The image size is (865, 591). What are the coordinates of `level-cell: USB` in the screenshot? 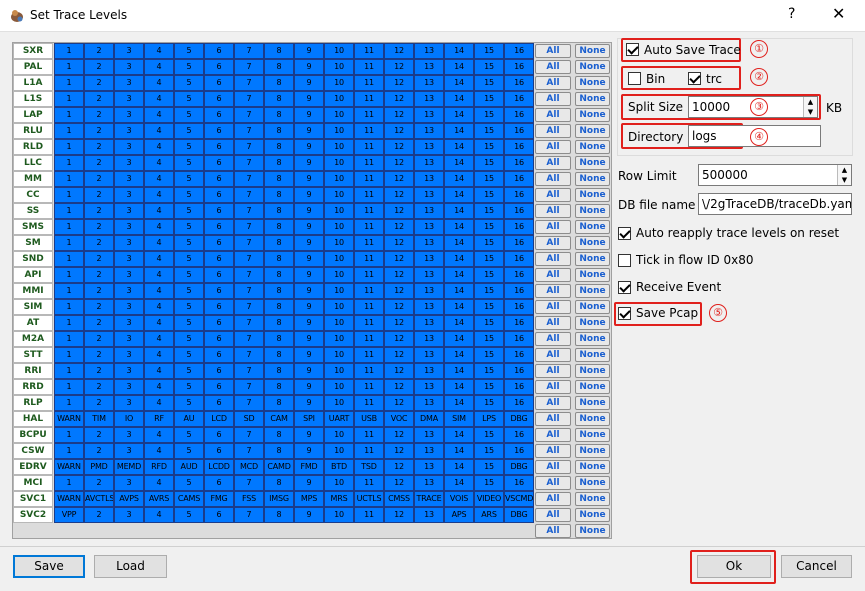 It's located at (369, 419).